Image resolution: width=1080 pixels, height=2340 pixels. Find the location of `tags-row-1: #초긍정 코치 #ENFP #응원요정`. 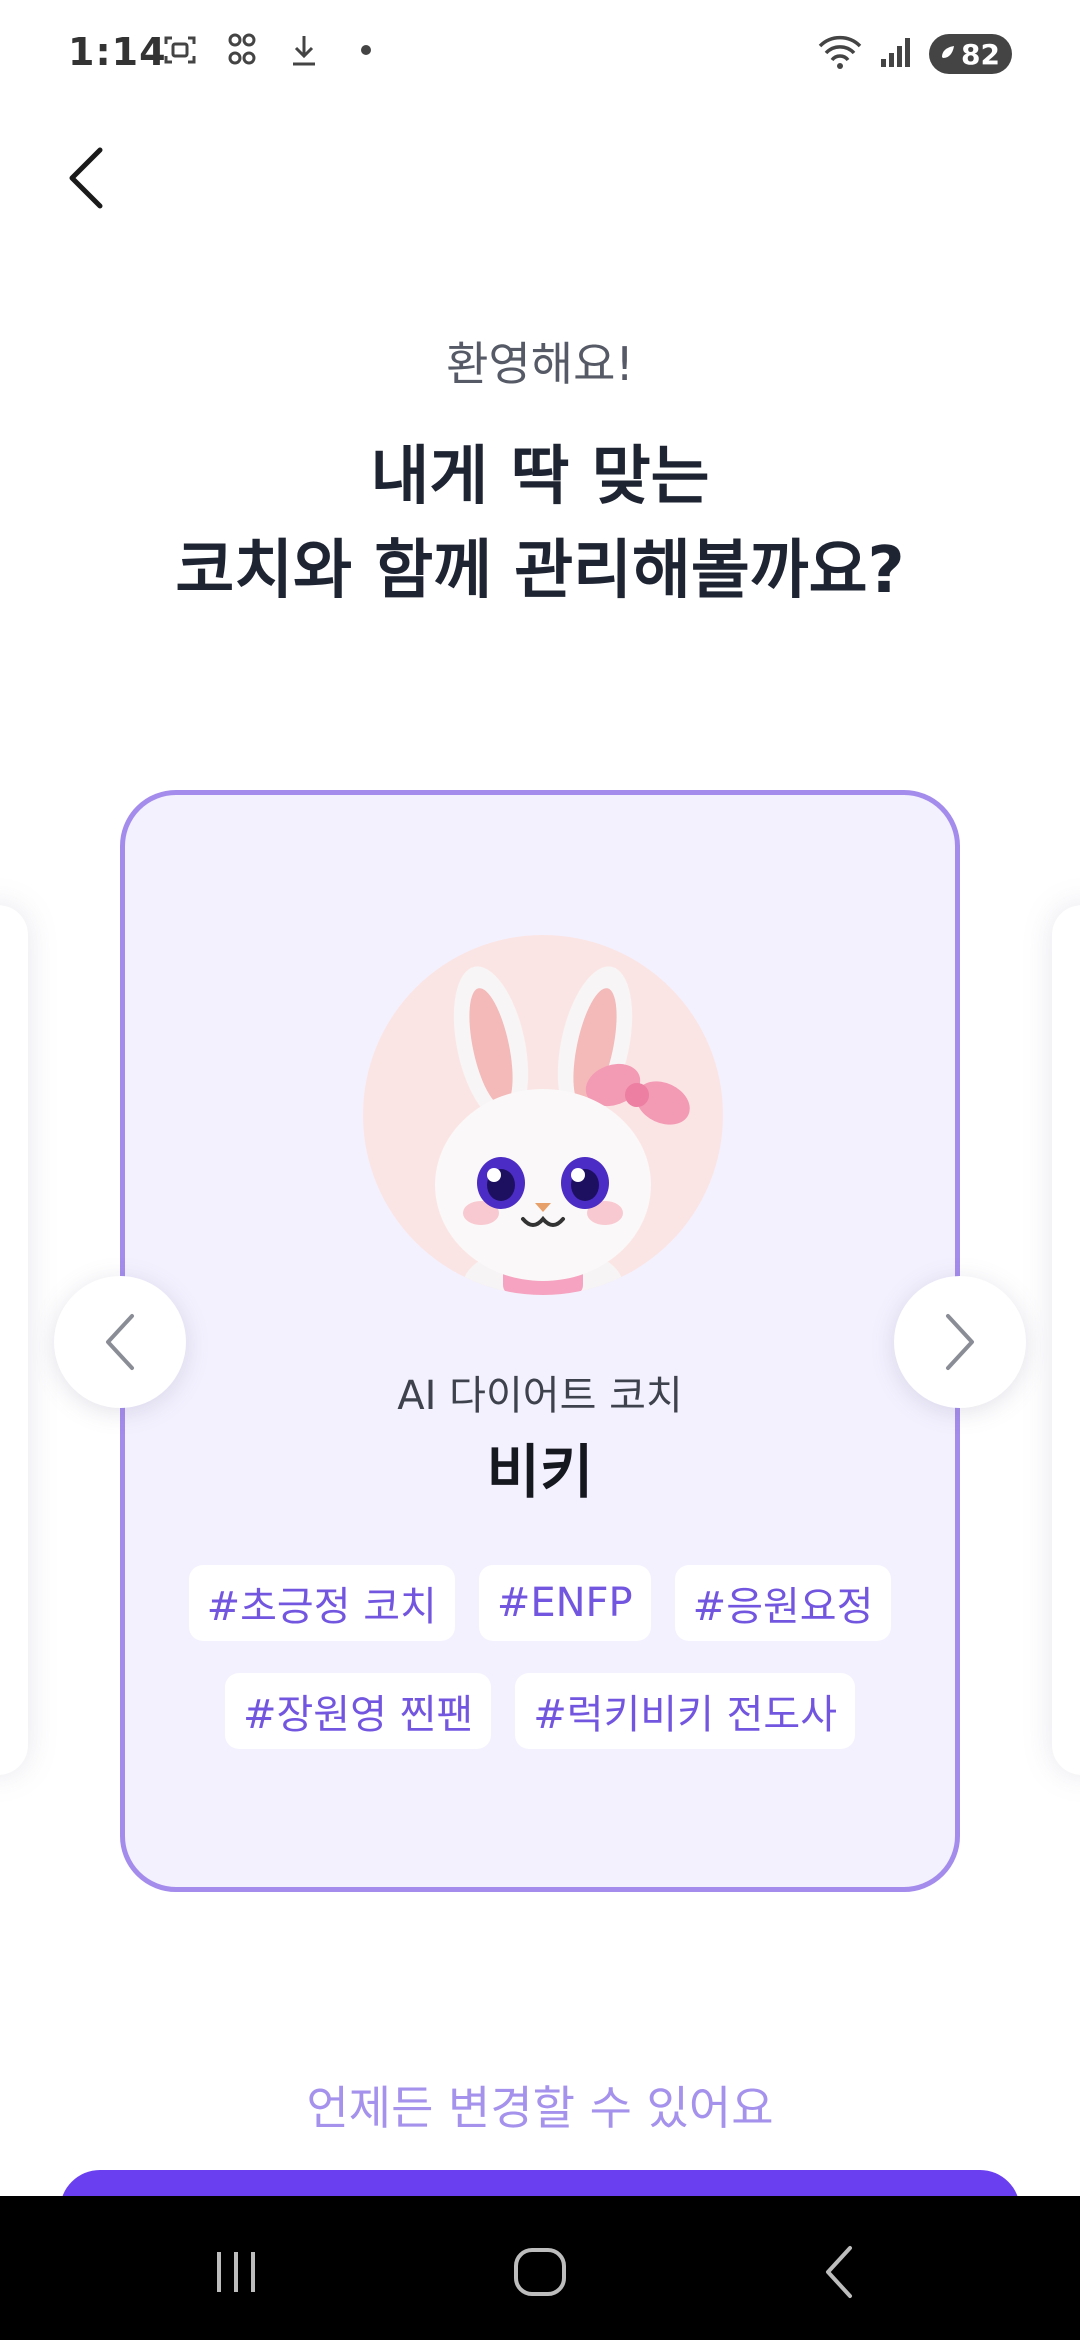

tags-row-1: #초긍정 코치 #ENFP #응원요정 is located at coordinates (540, 1603).